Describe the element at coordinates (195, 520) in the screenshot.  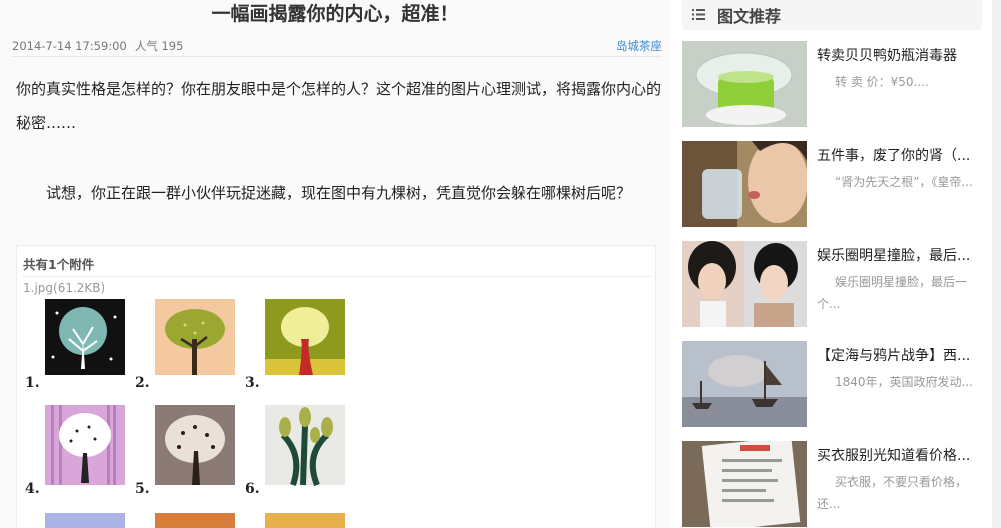
I see `tree-tile-8-partial` at that location.